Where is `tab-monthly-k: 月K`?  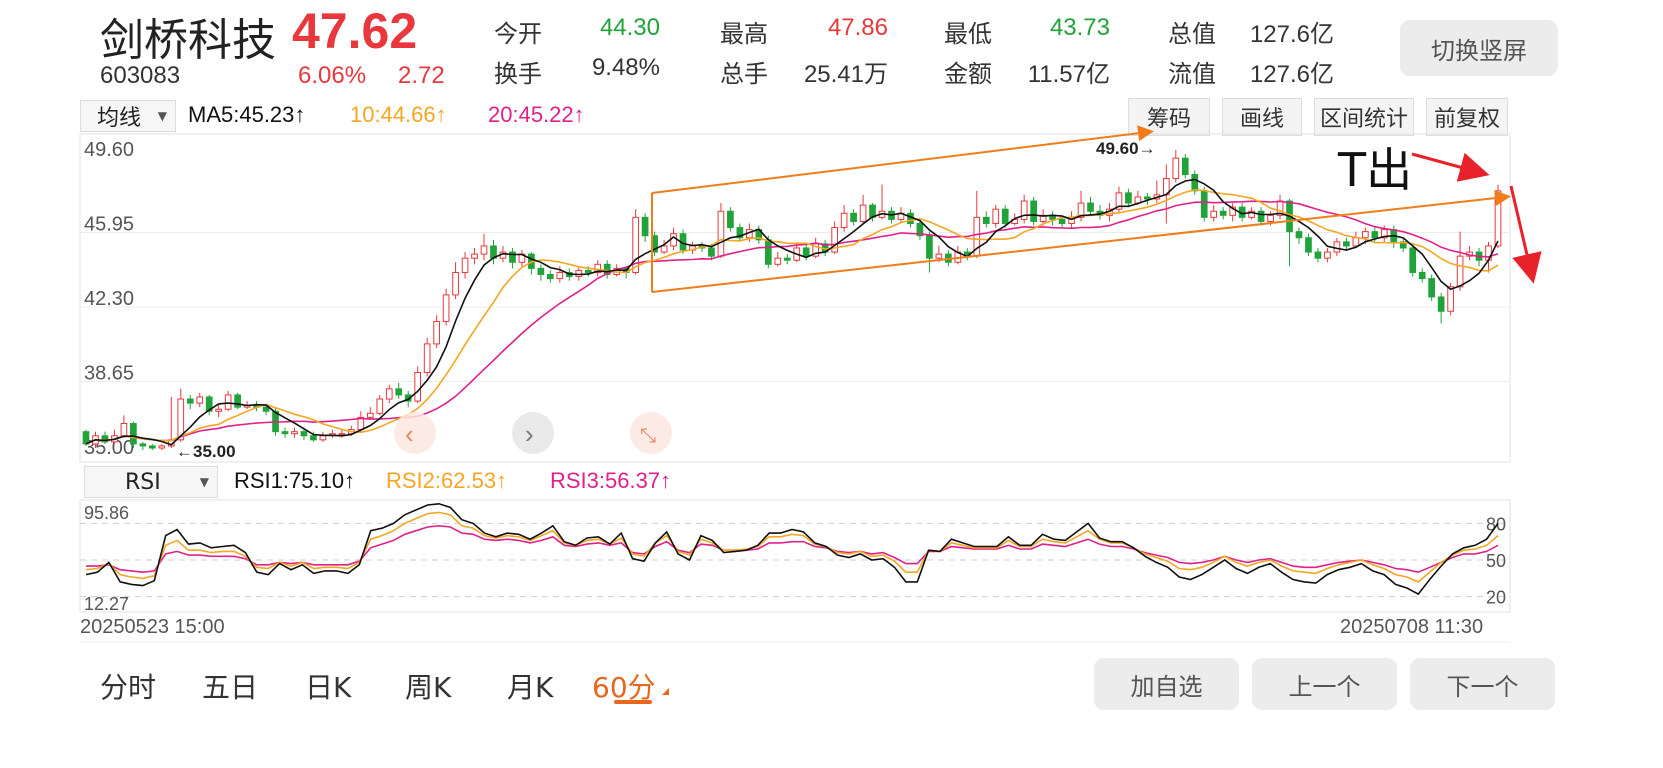 tab-monthly-k: 月K is located at coordinates (530, 686).